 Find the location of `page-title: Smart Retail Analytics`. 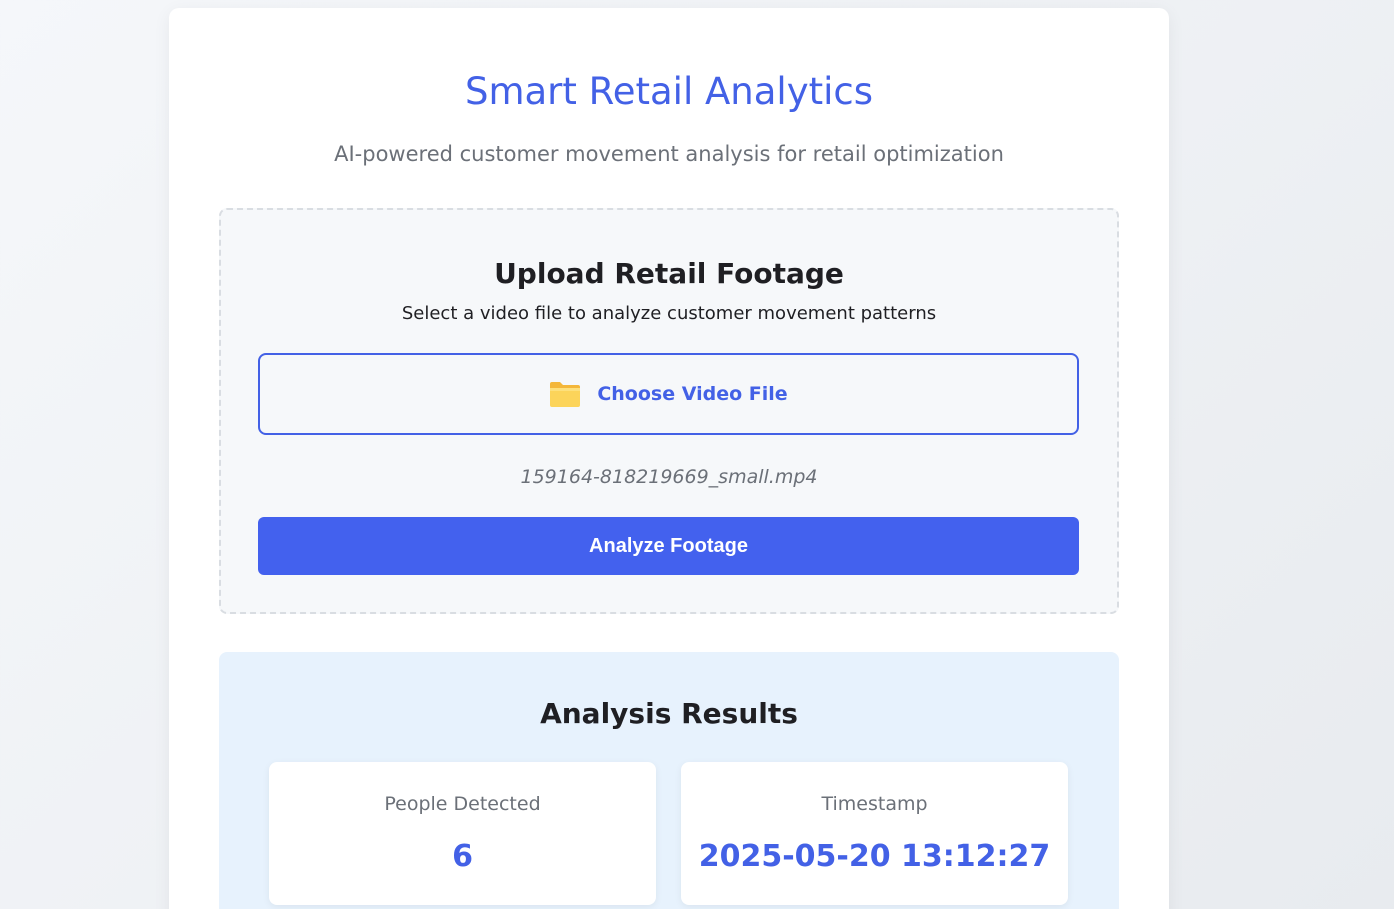

page-title: Smart Retail Analytics is located at coordinates (668, 91).